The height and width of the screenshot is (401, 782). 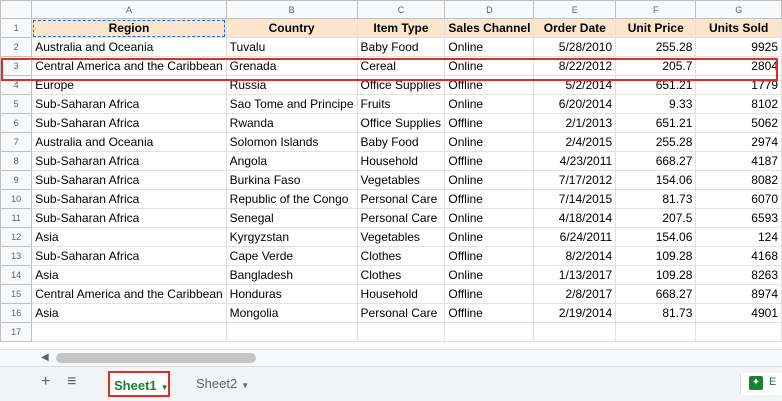 What do you see at coordinates (575, 9) in the screenshot?
I see `column-header-e: E` at bounding box center [575, 9].